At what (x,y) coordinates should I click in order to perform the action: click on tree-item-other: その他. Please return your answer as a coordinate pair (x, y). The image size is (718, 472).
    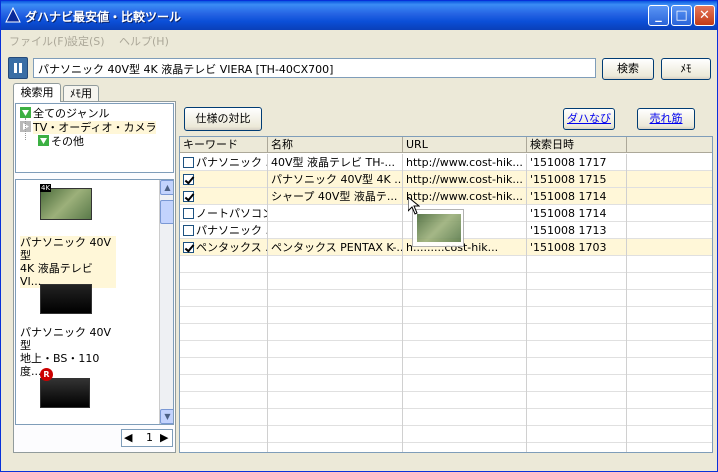
    Looking at the image, I should click on (61, 140).